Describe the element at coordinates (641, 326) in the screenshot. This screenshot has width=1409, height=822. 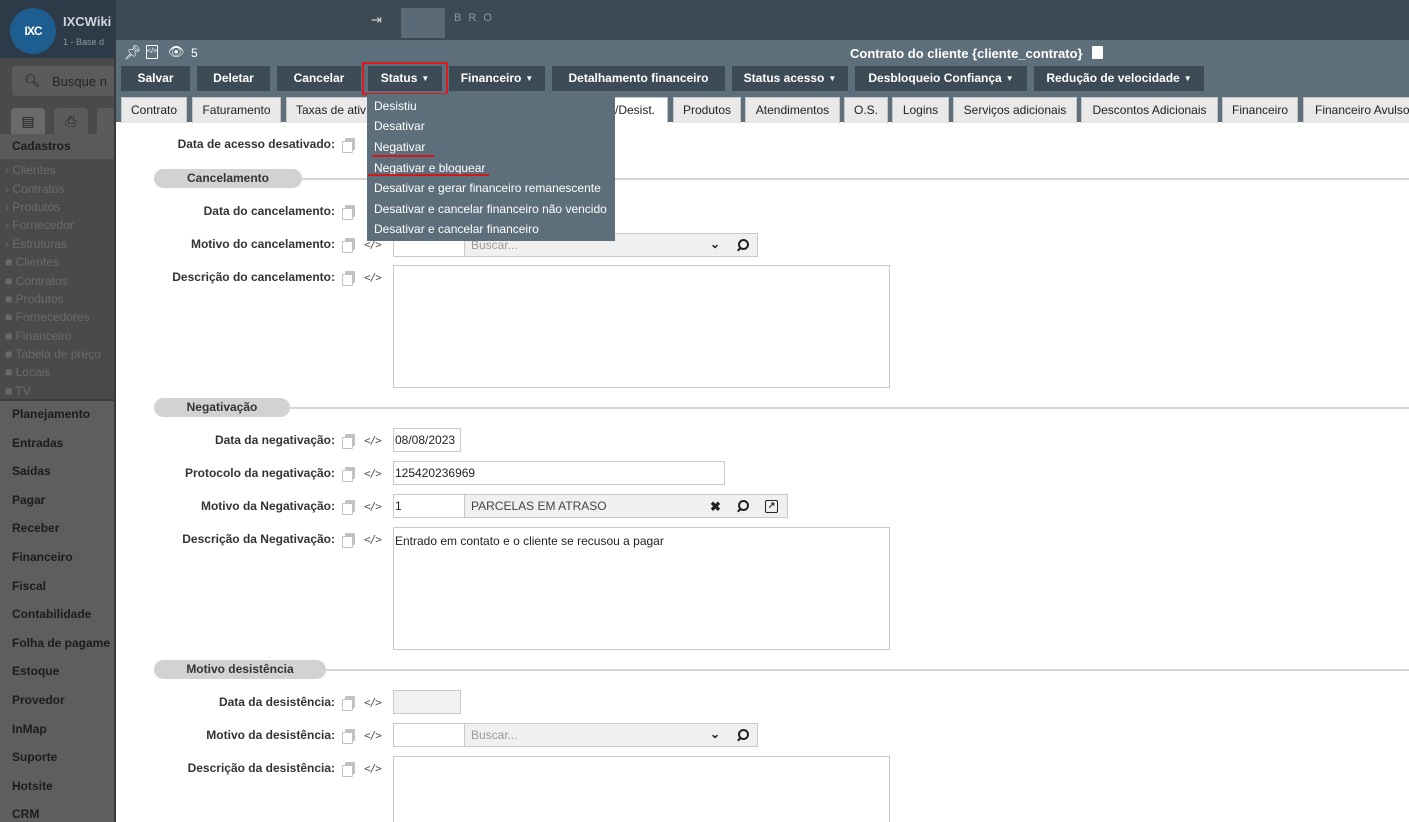
I see `descricao-cancelamento-textarea` at that location.